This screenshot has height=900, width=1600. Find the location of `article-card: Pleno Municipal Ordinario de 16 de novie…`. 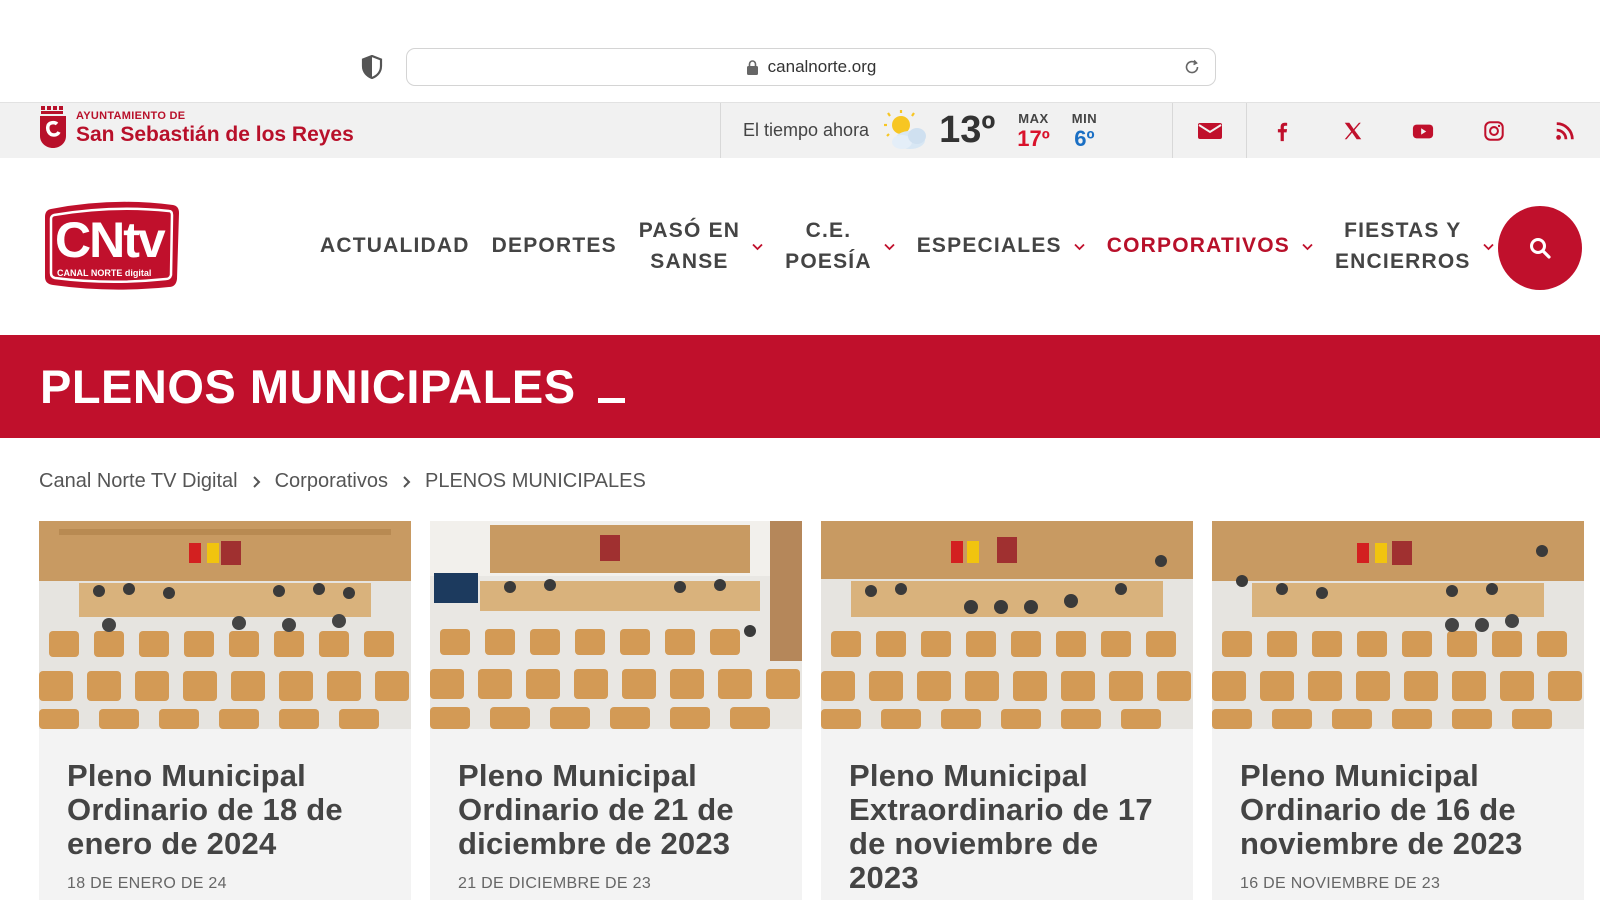

article-card: Pleno Municipal Ordinario de 16 de novie… is located at coordinates (1398, 710).